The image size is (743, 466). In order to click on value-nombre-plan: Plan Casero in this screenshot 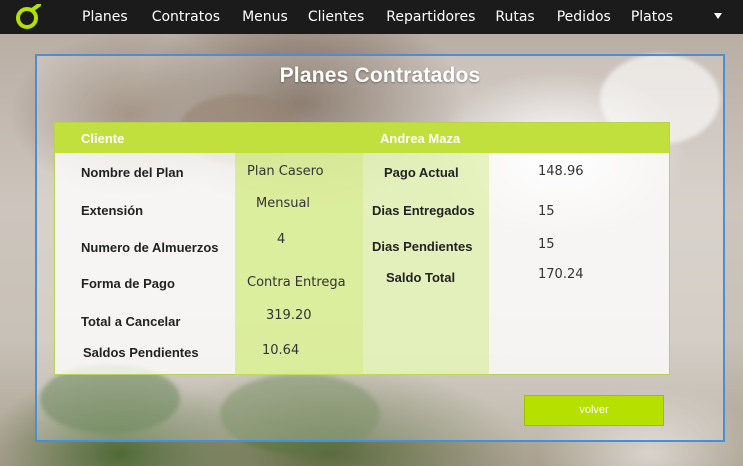, I will do `click(285, 171)`.